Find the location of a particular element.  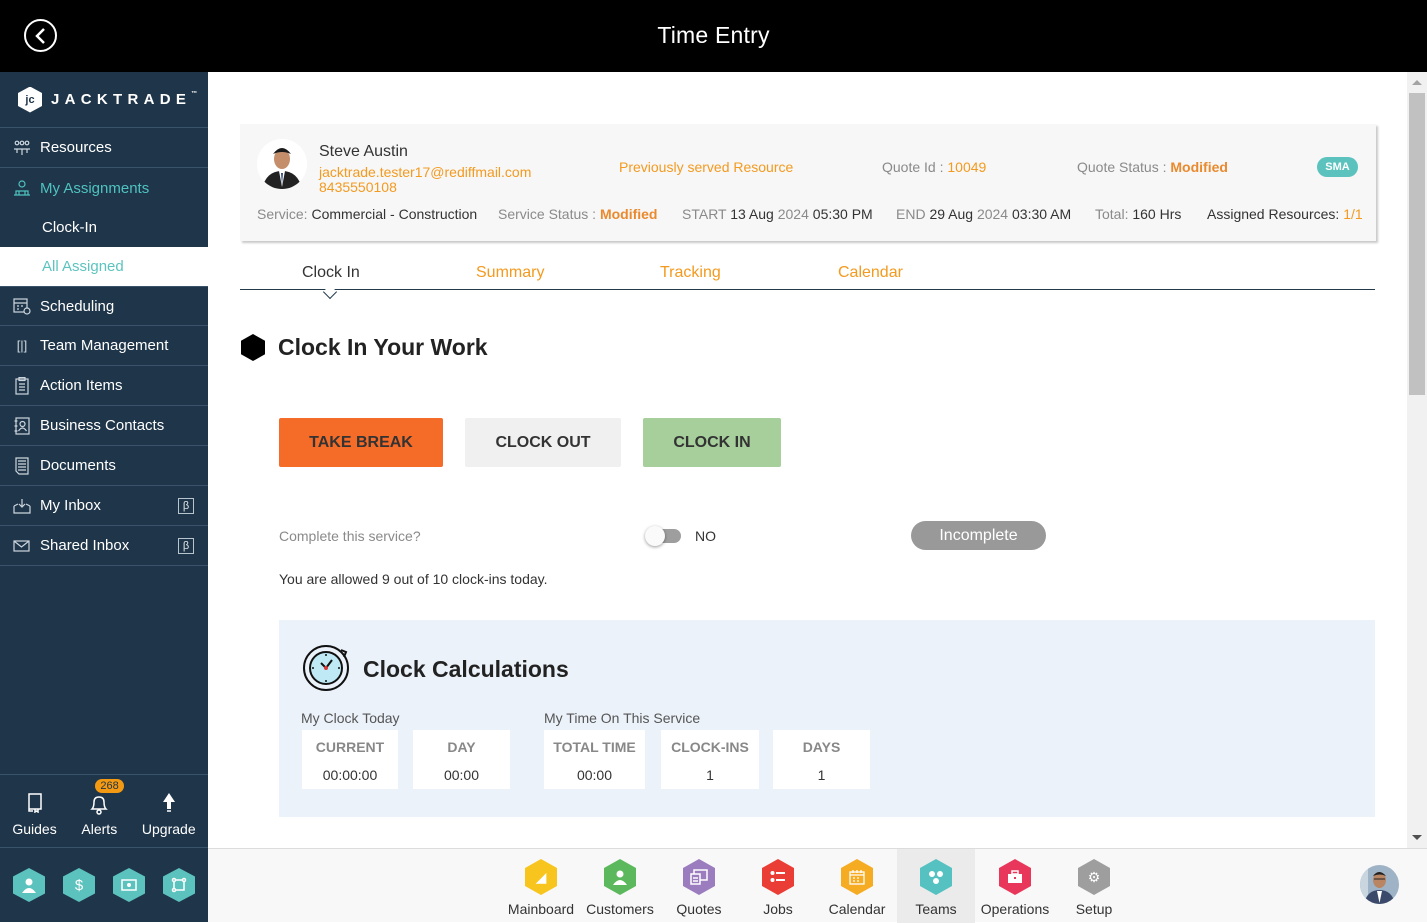

tab-tracking: Tracking is located at coordinates (690, 273).